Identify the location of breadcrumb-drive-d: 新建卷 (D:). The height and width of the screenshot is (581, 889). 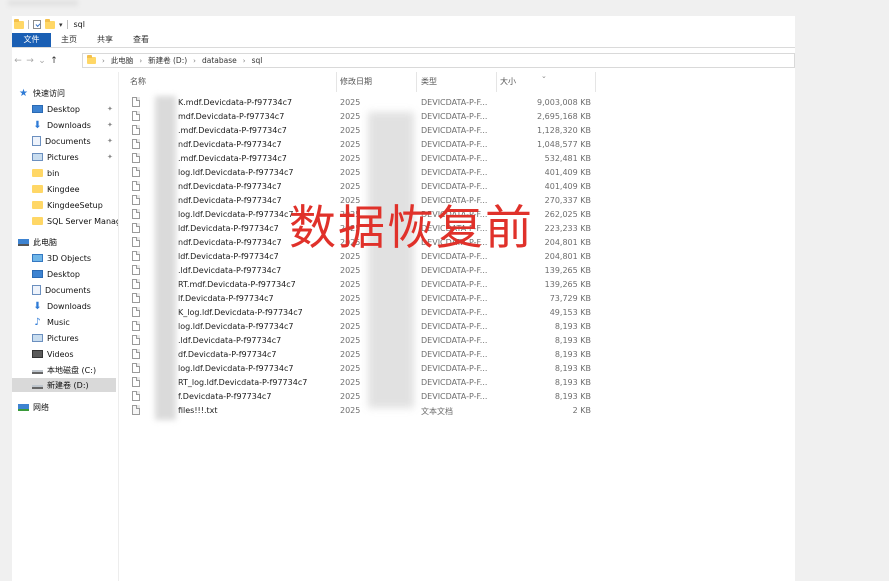
(167, 60).